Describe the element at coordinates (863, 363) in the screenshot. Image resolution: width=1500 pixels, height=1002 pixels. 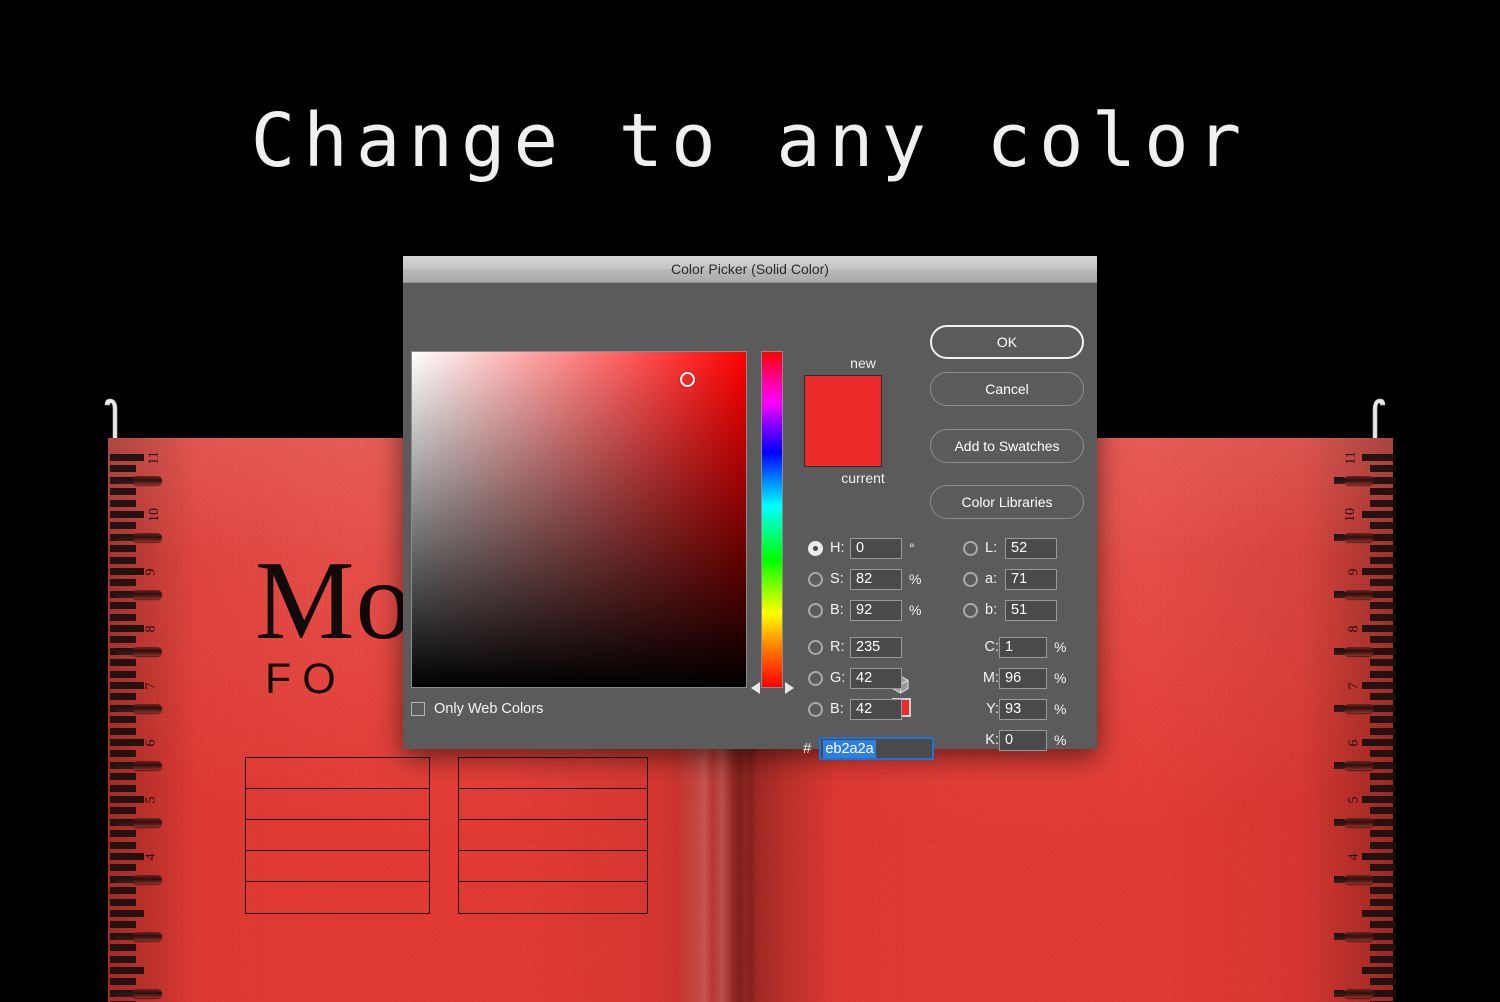
I see `new-color-label: new` at that location.